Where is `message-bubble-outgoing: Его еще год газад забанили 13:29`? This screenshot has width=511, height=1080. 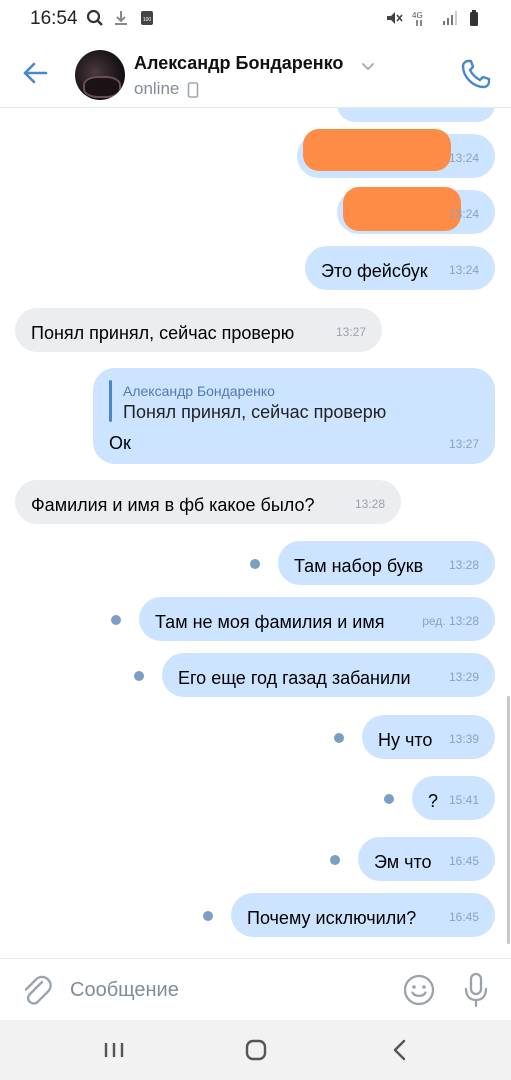 message-bubble-outgoing: Его еще год газад забанили 13:29 is located at coordinates (328, 675).